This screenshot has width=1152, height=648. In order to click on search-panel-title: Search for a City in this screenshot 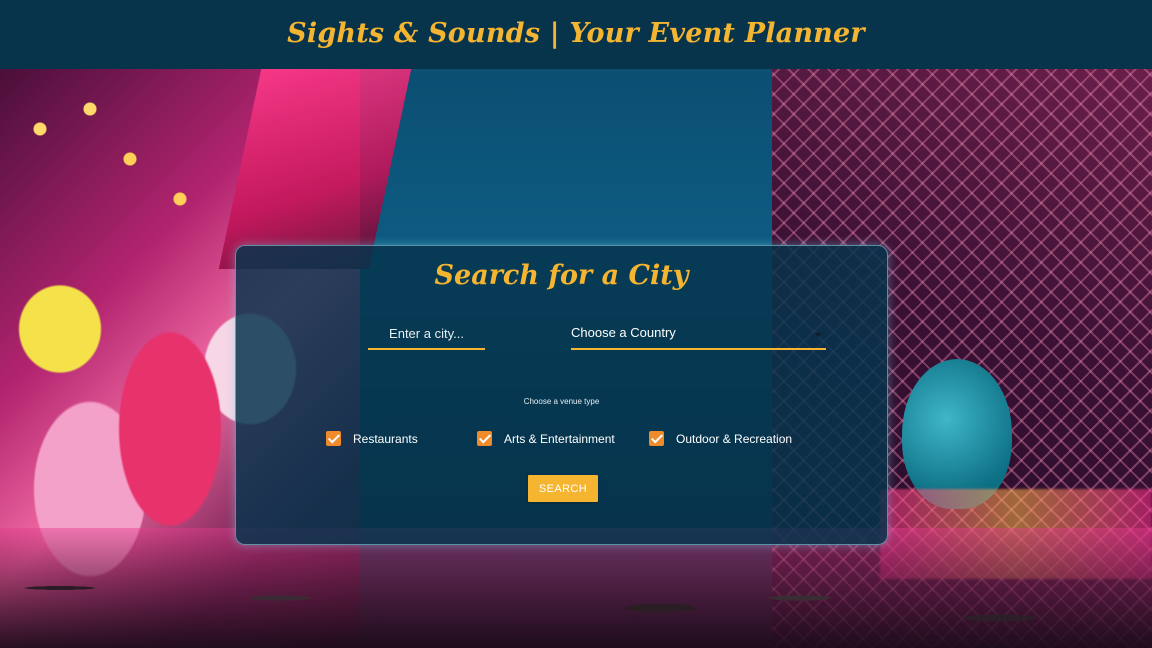, I will do `click(561, 275)`.